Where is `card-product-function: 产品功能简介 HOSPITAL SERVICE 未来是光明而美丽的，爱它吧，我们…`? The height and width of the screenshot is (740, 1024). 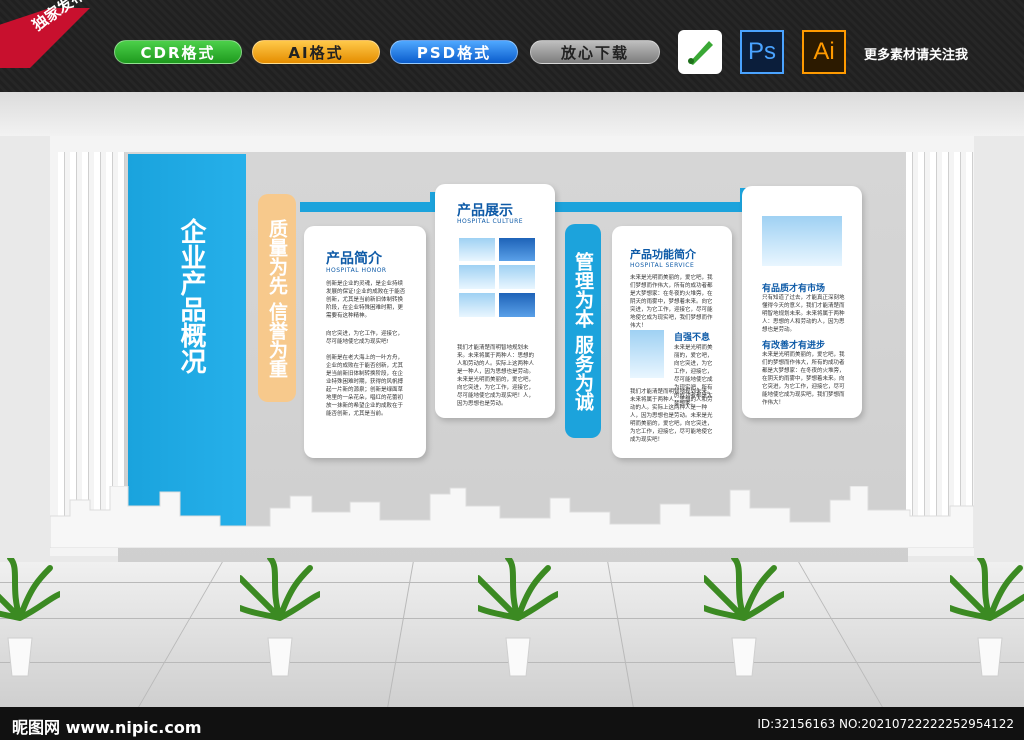 card-product-function: 产品功能简介 HOSPITAL SERVICE 未来是光明而美丽的，爱它吧，我们… is located at coordinates (672, 342).